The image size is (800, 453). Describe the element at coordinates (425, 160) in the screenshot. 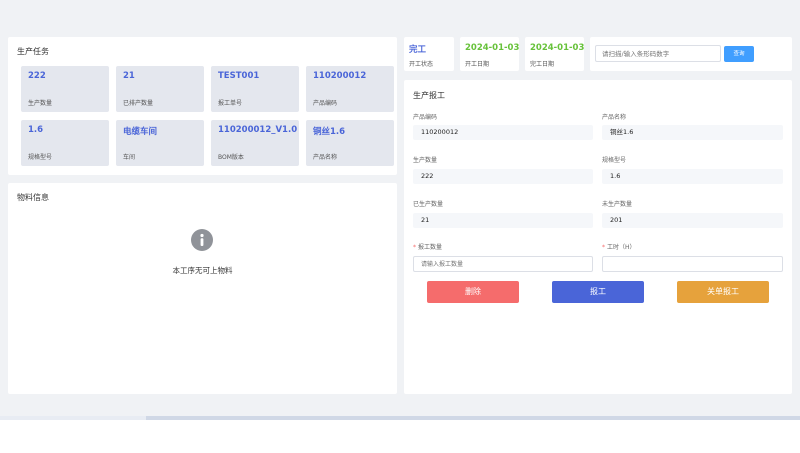

I see `production-qty-label: 生产数量` at that location.